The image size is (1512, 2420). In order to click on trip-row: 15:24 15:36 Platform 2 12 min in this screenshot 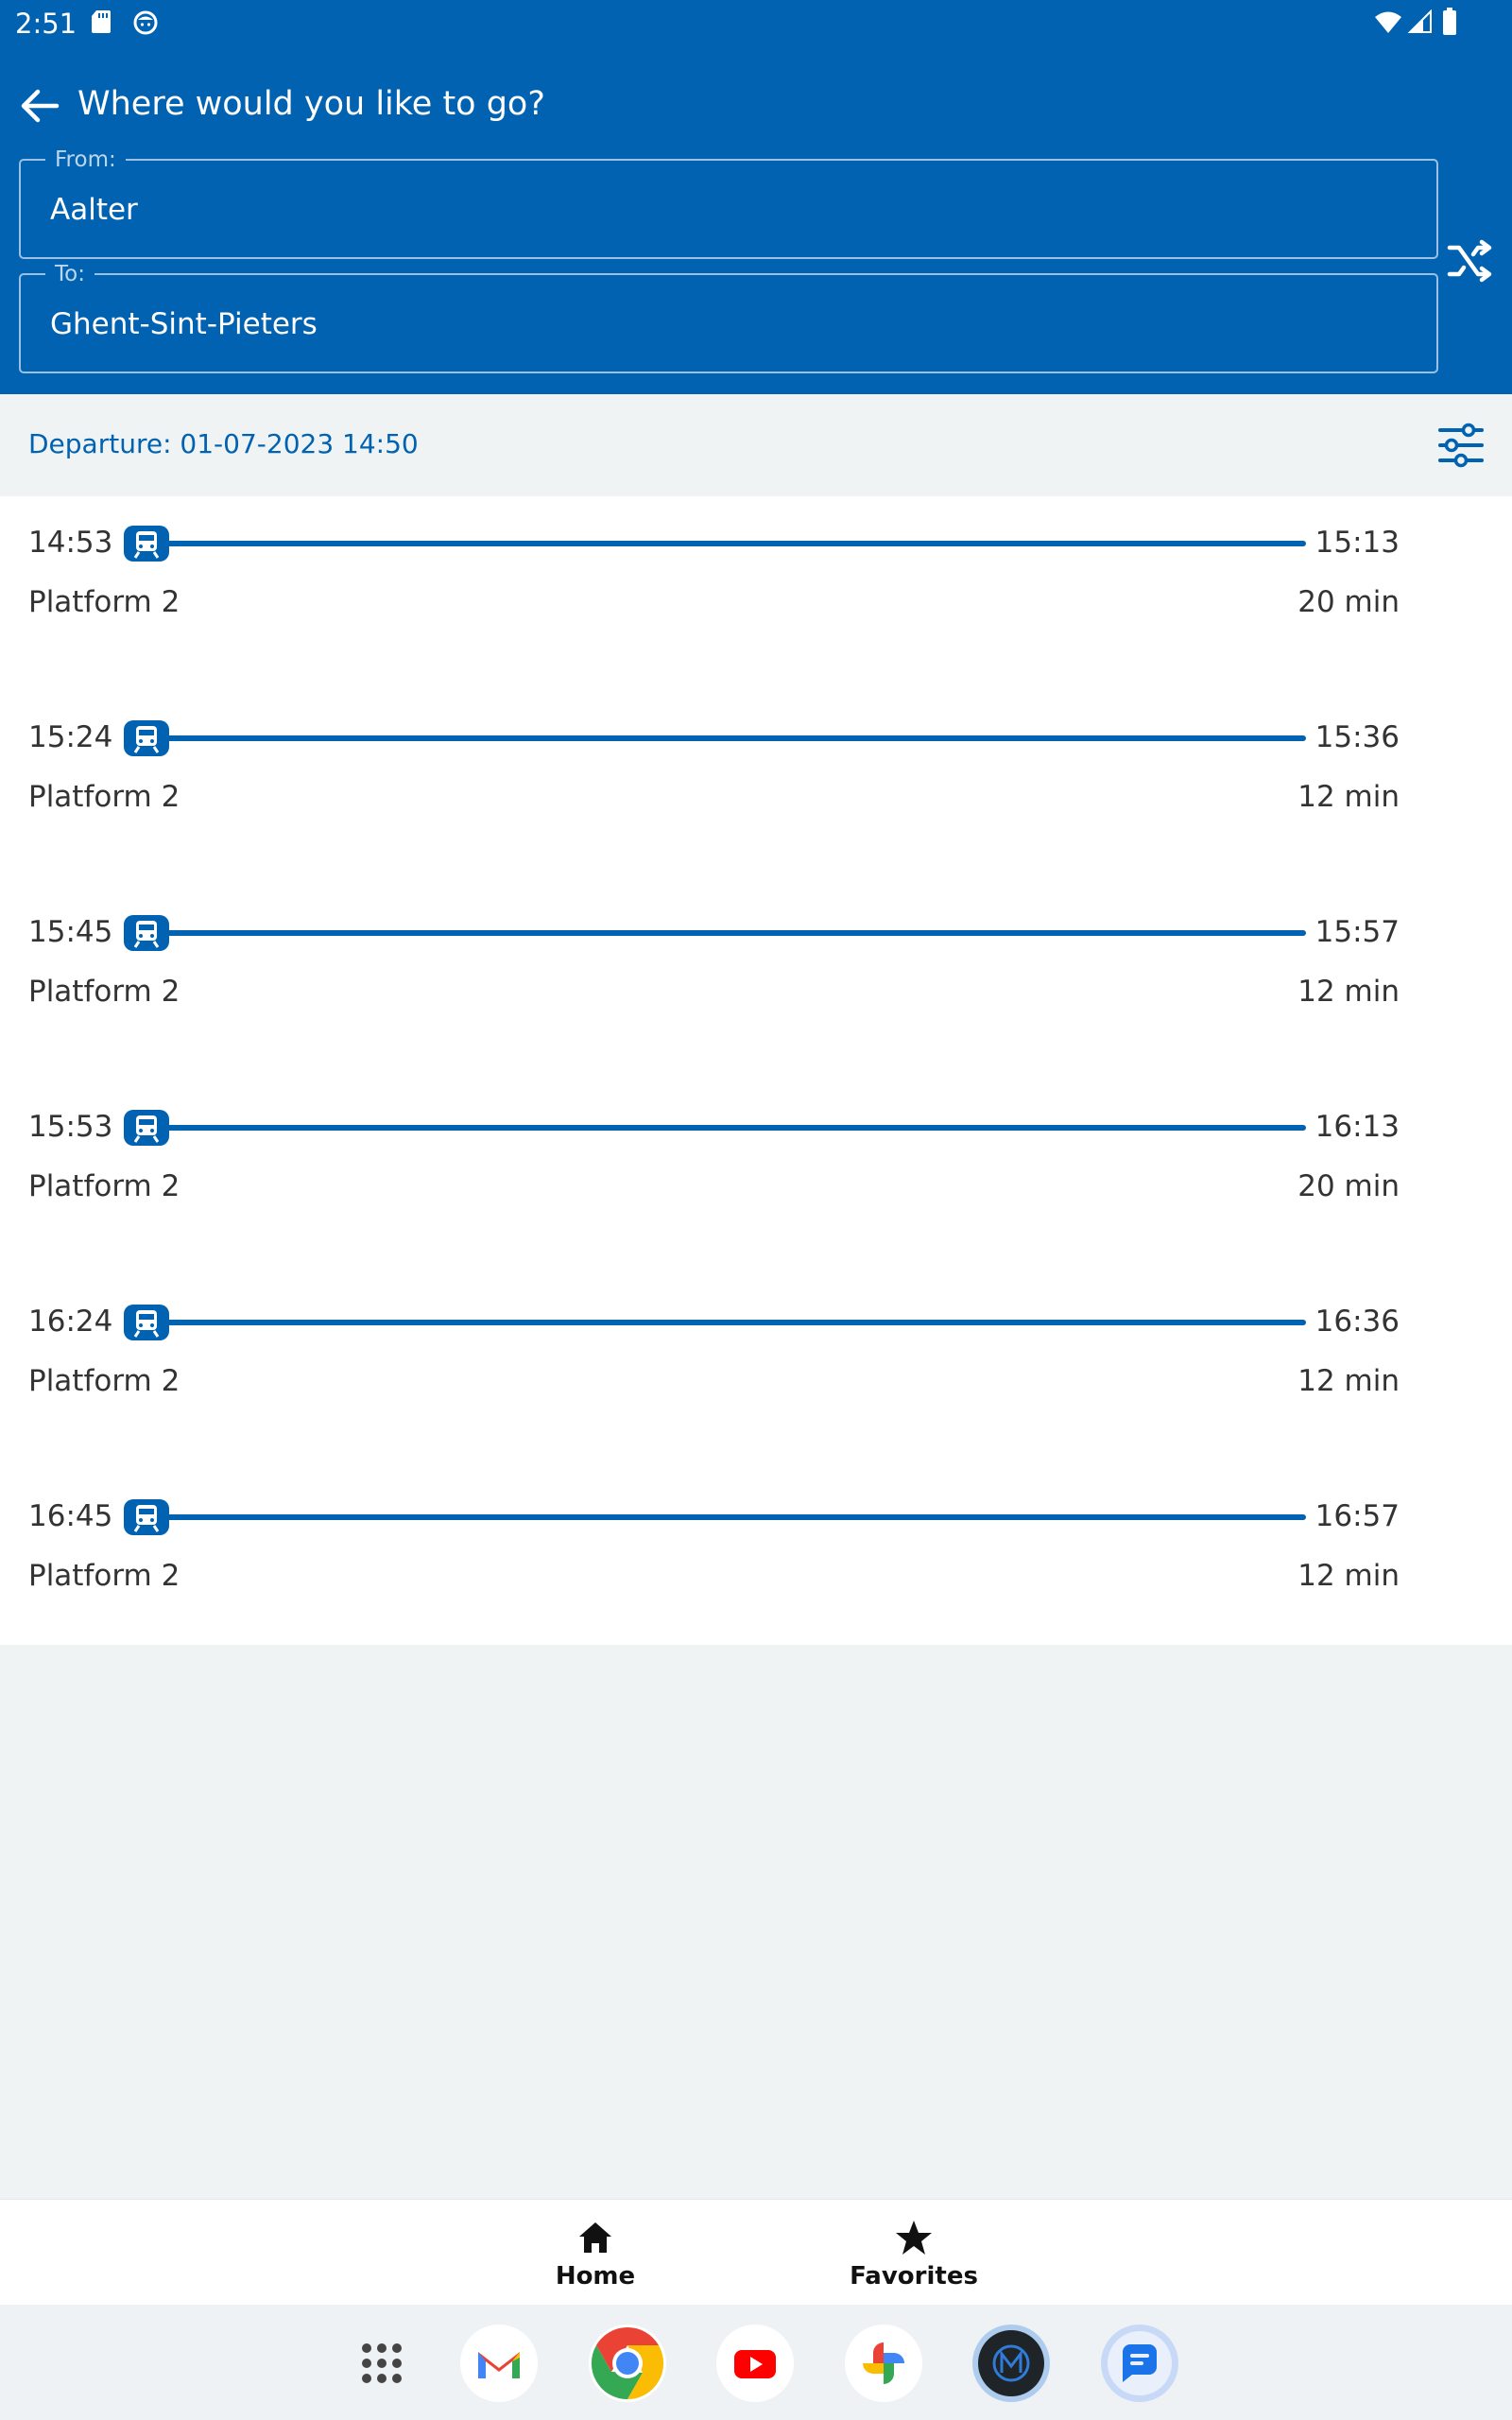, I will do `click(756, 788)`.